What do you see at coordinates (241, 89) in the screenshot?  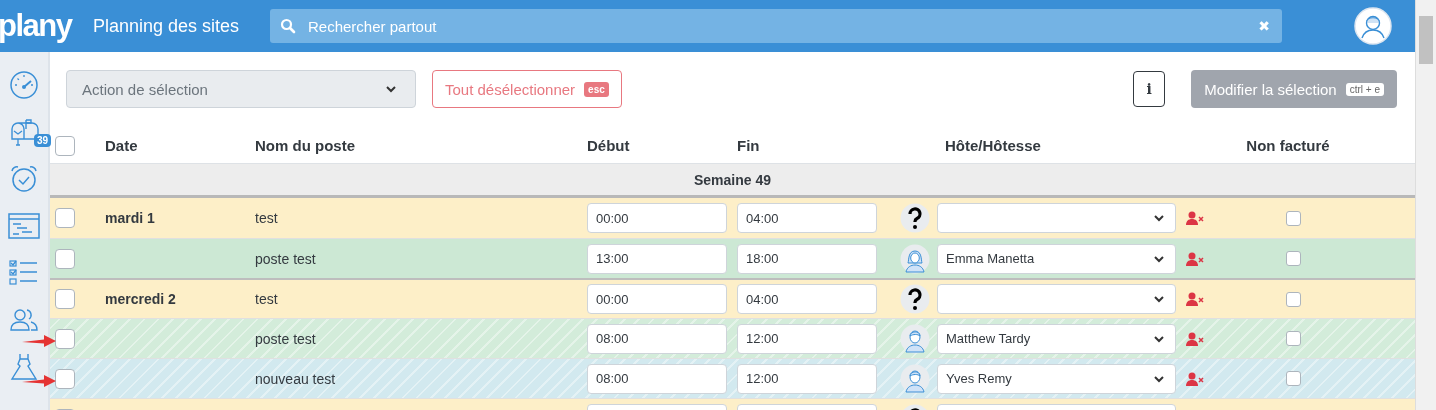 I see `action-select: Action de sélection` at bounding box center [241, 89].